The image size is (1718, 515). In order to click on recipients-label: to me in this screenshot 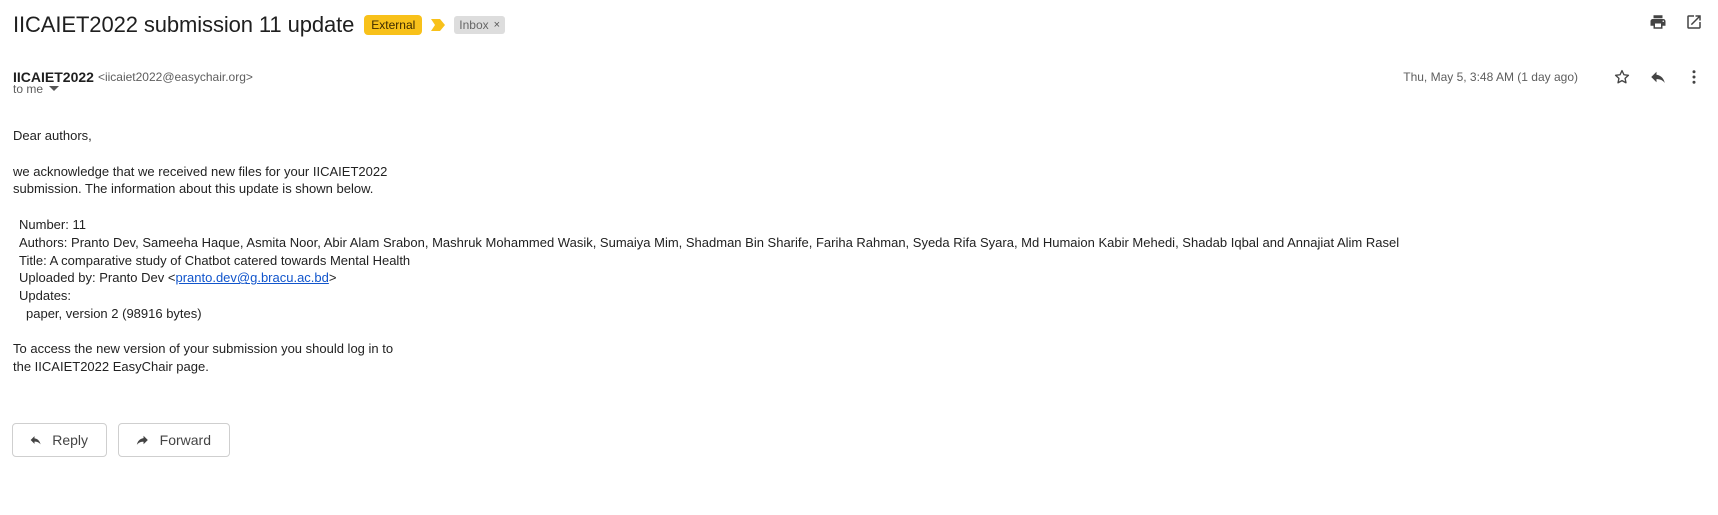, I will do `click(28, 89)`.